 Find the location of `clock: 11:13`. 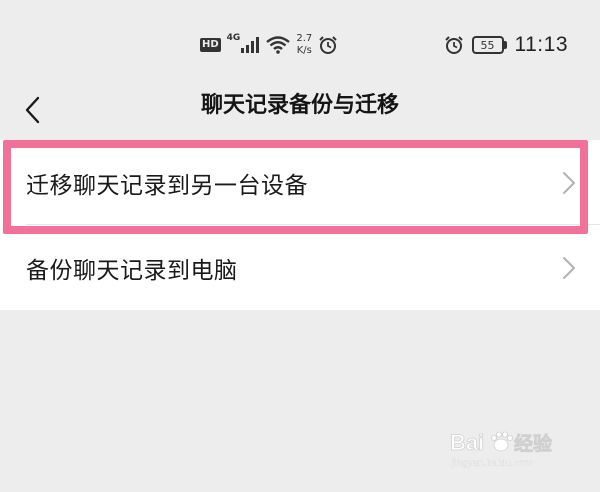

clock: 11:13 is located at coordinates (541, 44).